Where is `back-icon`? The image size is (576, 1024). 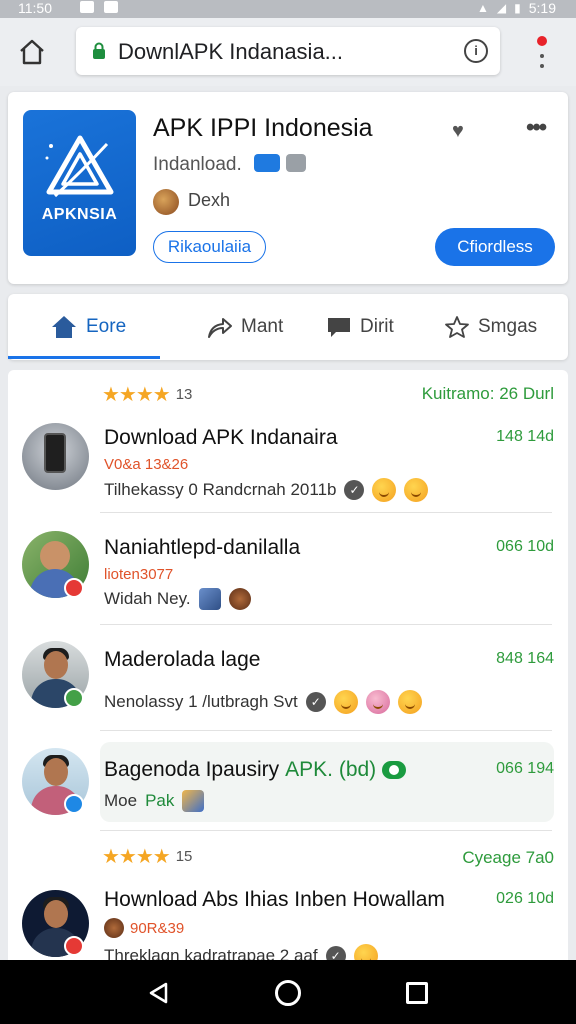 back-icon is located at coordinates (158, 993).